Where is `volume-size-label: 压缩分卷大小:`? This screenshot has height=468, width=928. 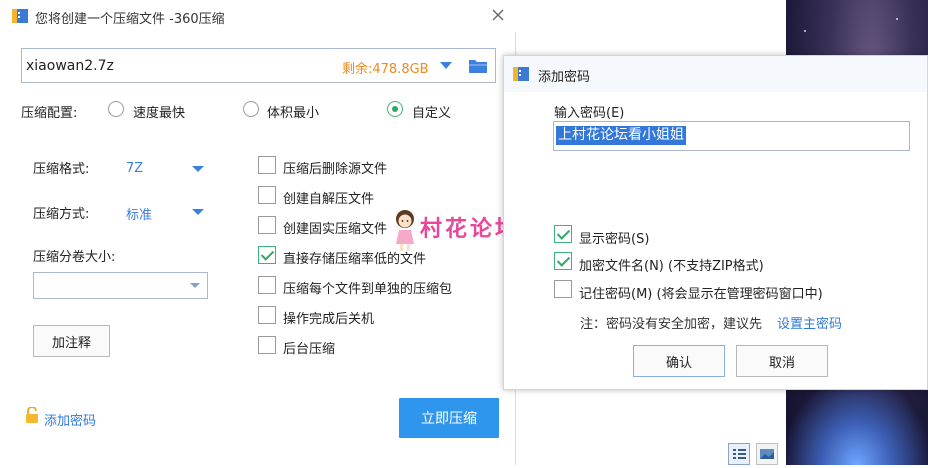 volume-size-label: 压缩分卷大小: is located at coordinates (74, 257).